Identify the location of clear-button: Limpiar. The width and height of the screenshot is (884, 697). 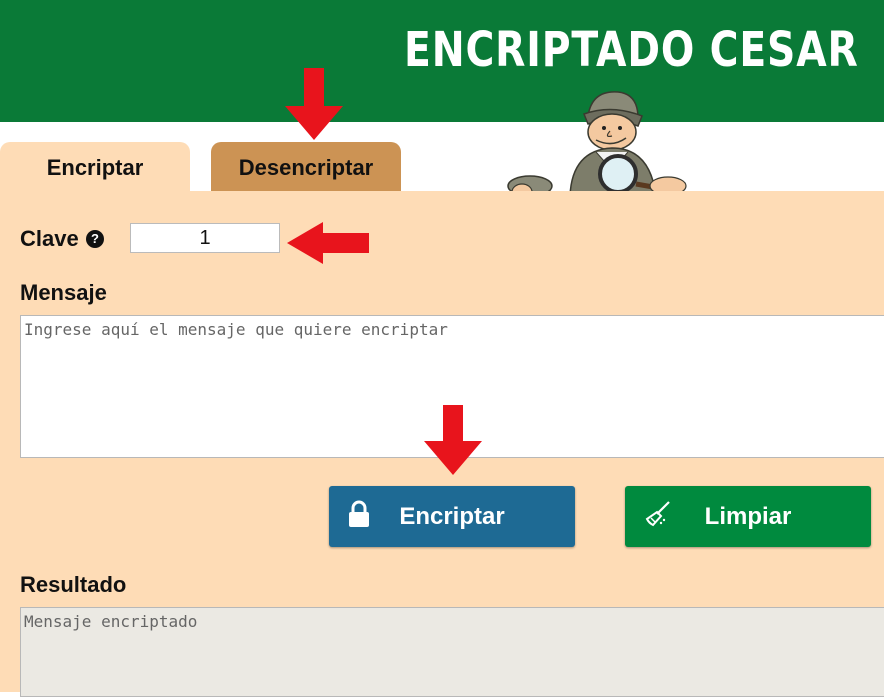
(748, 516).